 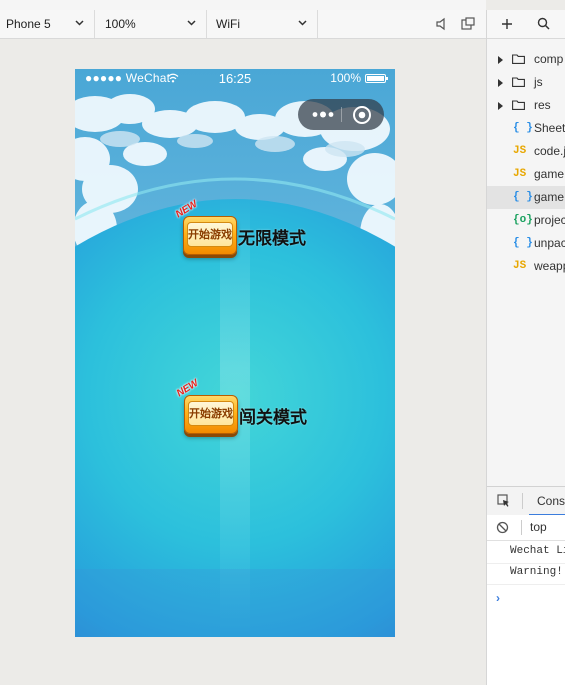 What do you see at coordinates (542, 105) in the screenshot?
I see `file-tree-item-label: res` at bounding box center [542, 105].